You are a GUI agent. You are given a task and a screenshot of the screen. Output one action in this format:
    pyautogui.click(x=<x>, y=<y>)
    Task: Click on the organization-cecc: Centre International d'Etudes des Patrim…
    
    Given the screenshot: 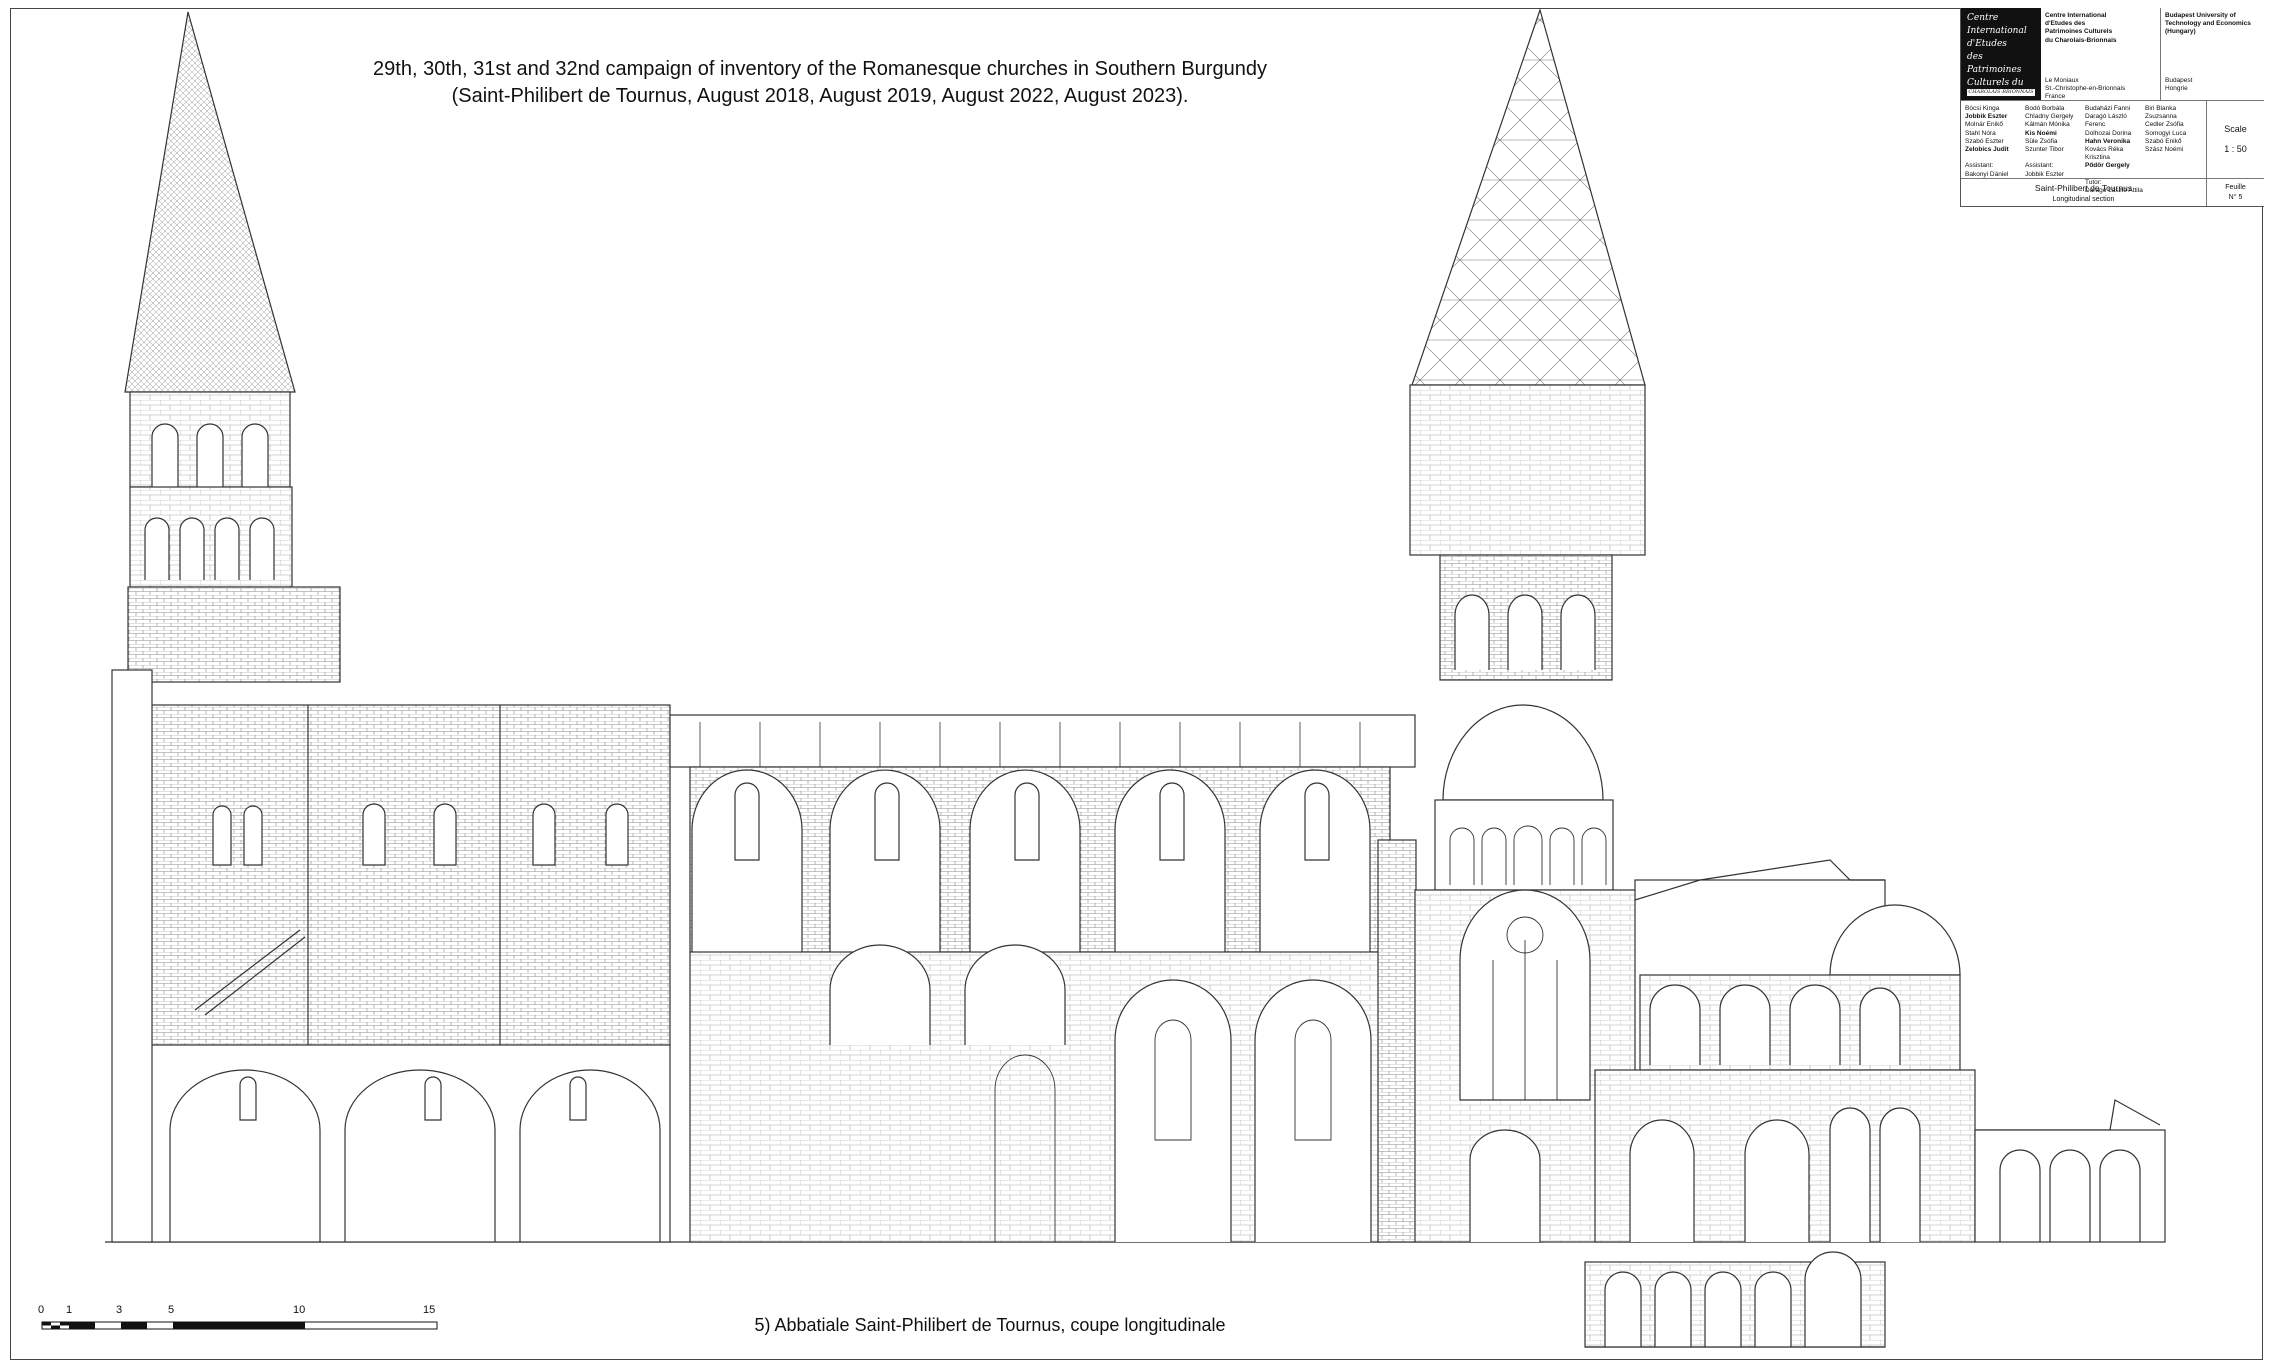 What is the action you would take?
    pyautogui.click(x=2101, y=54)
    